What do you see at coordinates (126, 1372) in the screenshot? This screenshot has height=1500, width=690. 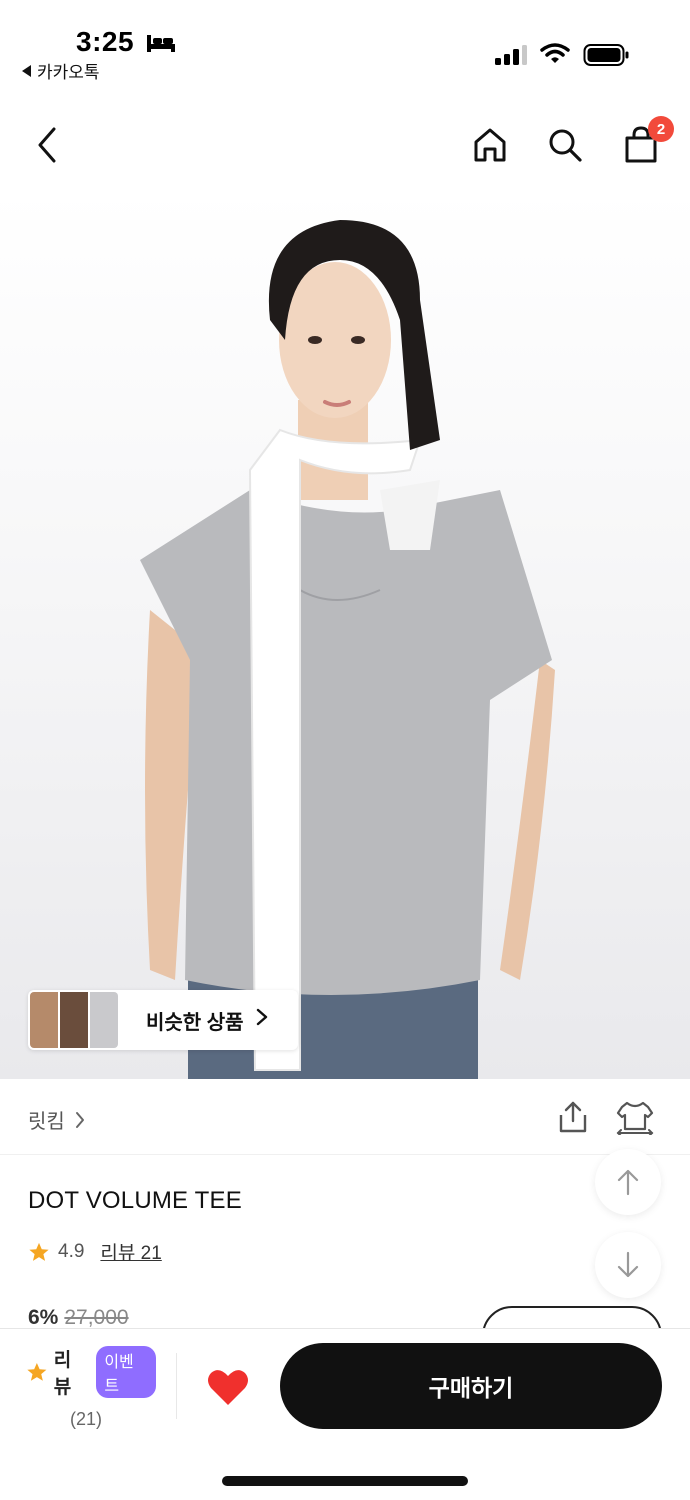 I see `event-badge: 이벤트` at bounding box center [126, 1372].